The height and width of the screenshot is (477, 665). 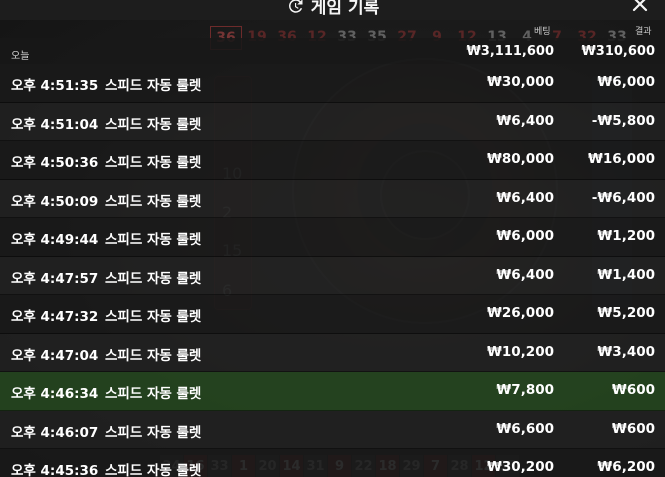 What do you see at coordinates (55, 355) in the screenshot?
I see `row-time: 오후 4:47:04` at bounding box center [55, 355].